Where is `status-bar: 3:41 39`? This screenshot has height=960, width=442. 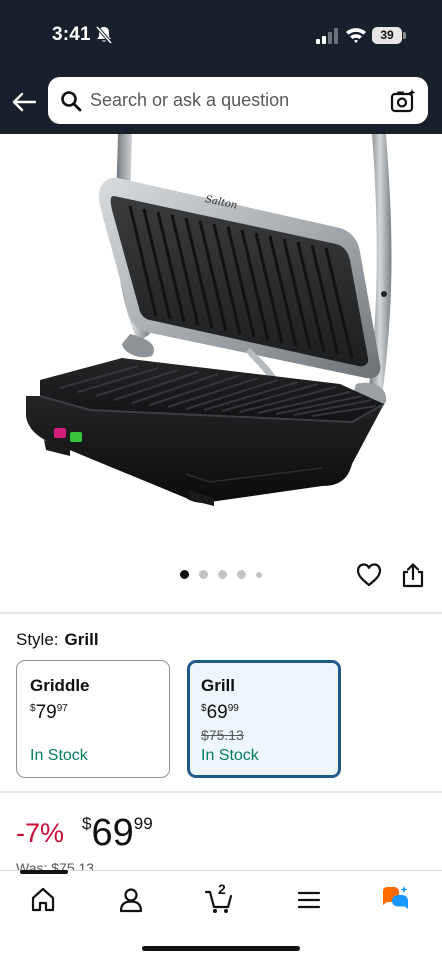 status-bar: 3:41 39 is located at coordinates (221, 35).